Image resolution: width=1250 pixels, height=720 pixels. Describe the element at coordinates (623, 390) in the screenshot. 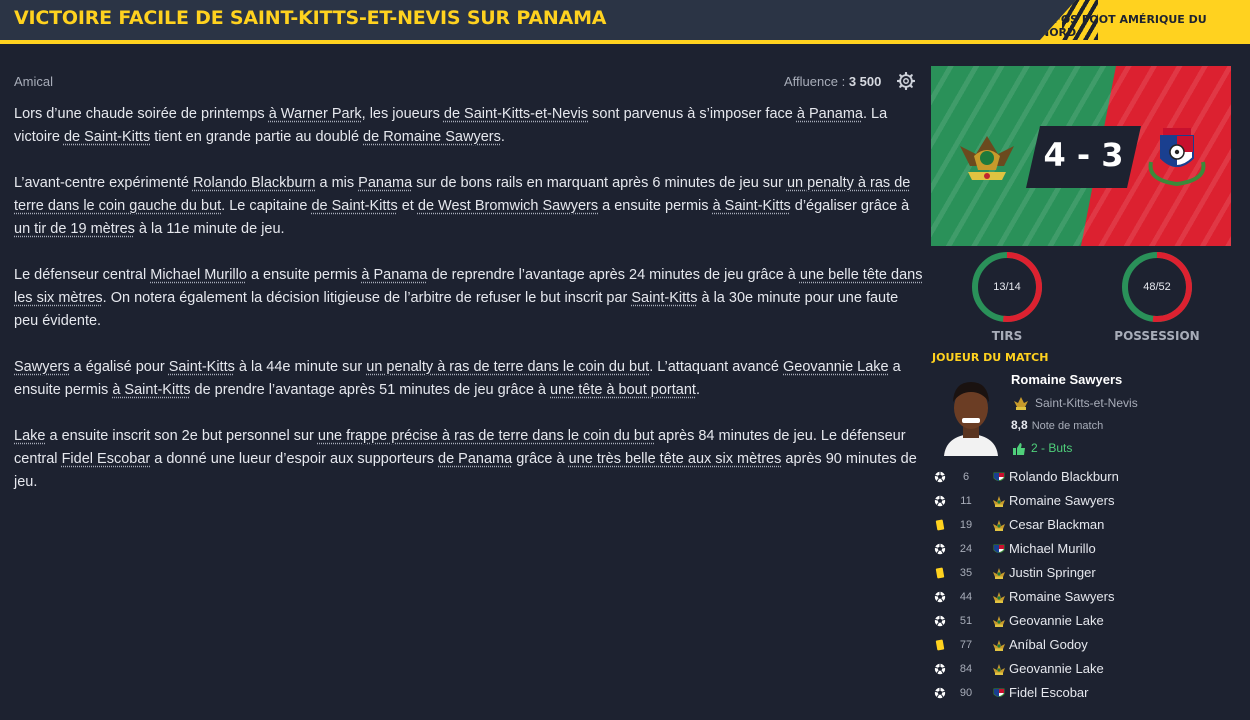

I see `article-link: une tête à bout portant` at that location.